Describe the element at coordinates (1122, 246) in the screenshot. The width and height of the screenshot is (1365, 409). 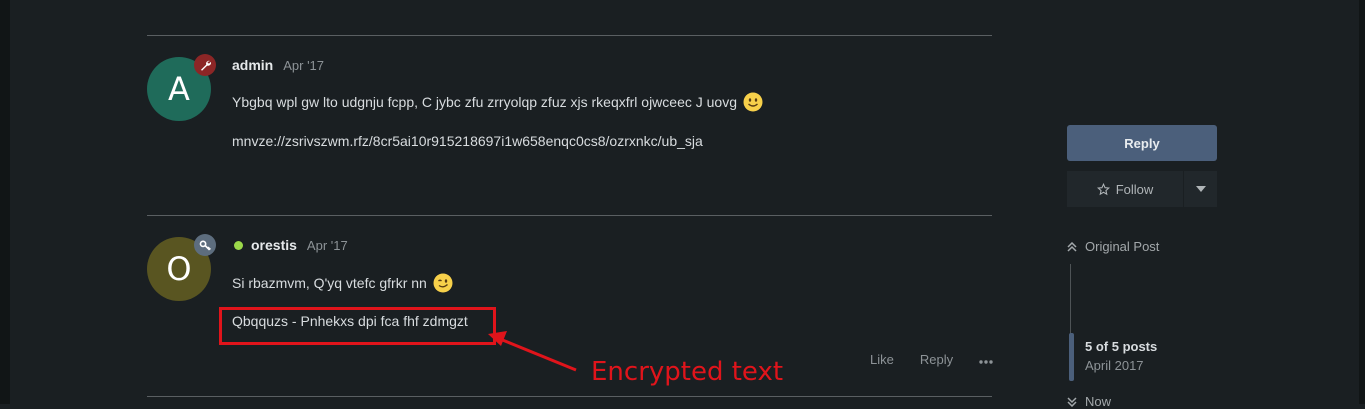
I see `original-post-label: Original Post` at that location.